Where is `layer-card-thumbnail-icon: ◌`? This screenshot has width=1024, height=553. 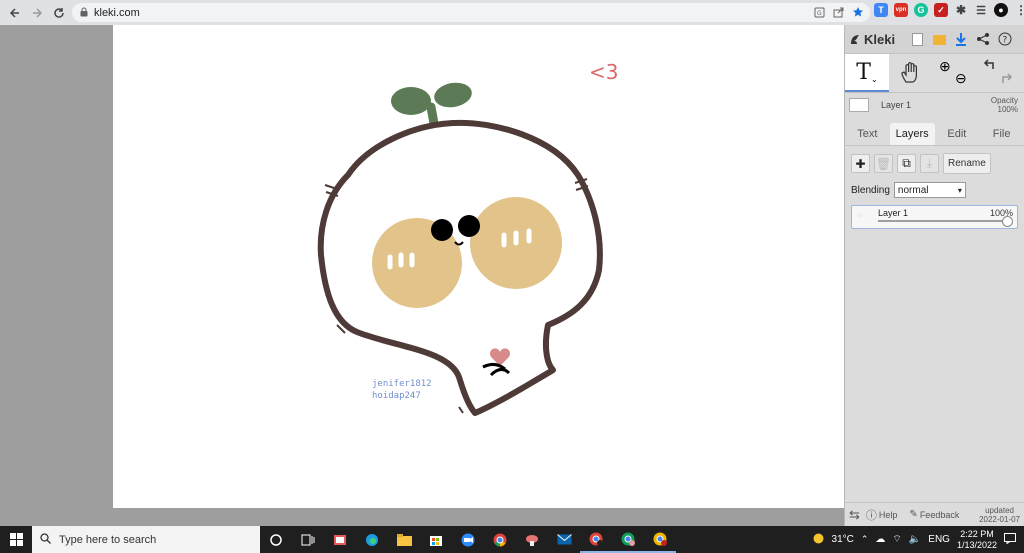
layer-card-thumbnail-icon: ◌ is located at coordinates (859, 215).